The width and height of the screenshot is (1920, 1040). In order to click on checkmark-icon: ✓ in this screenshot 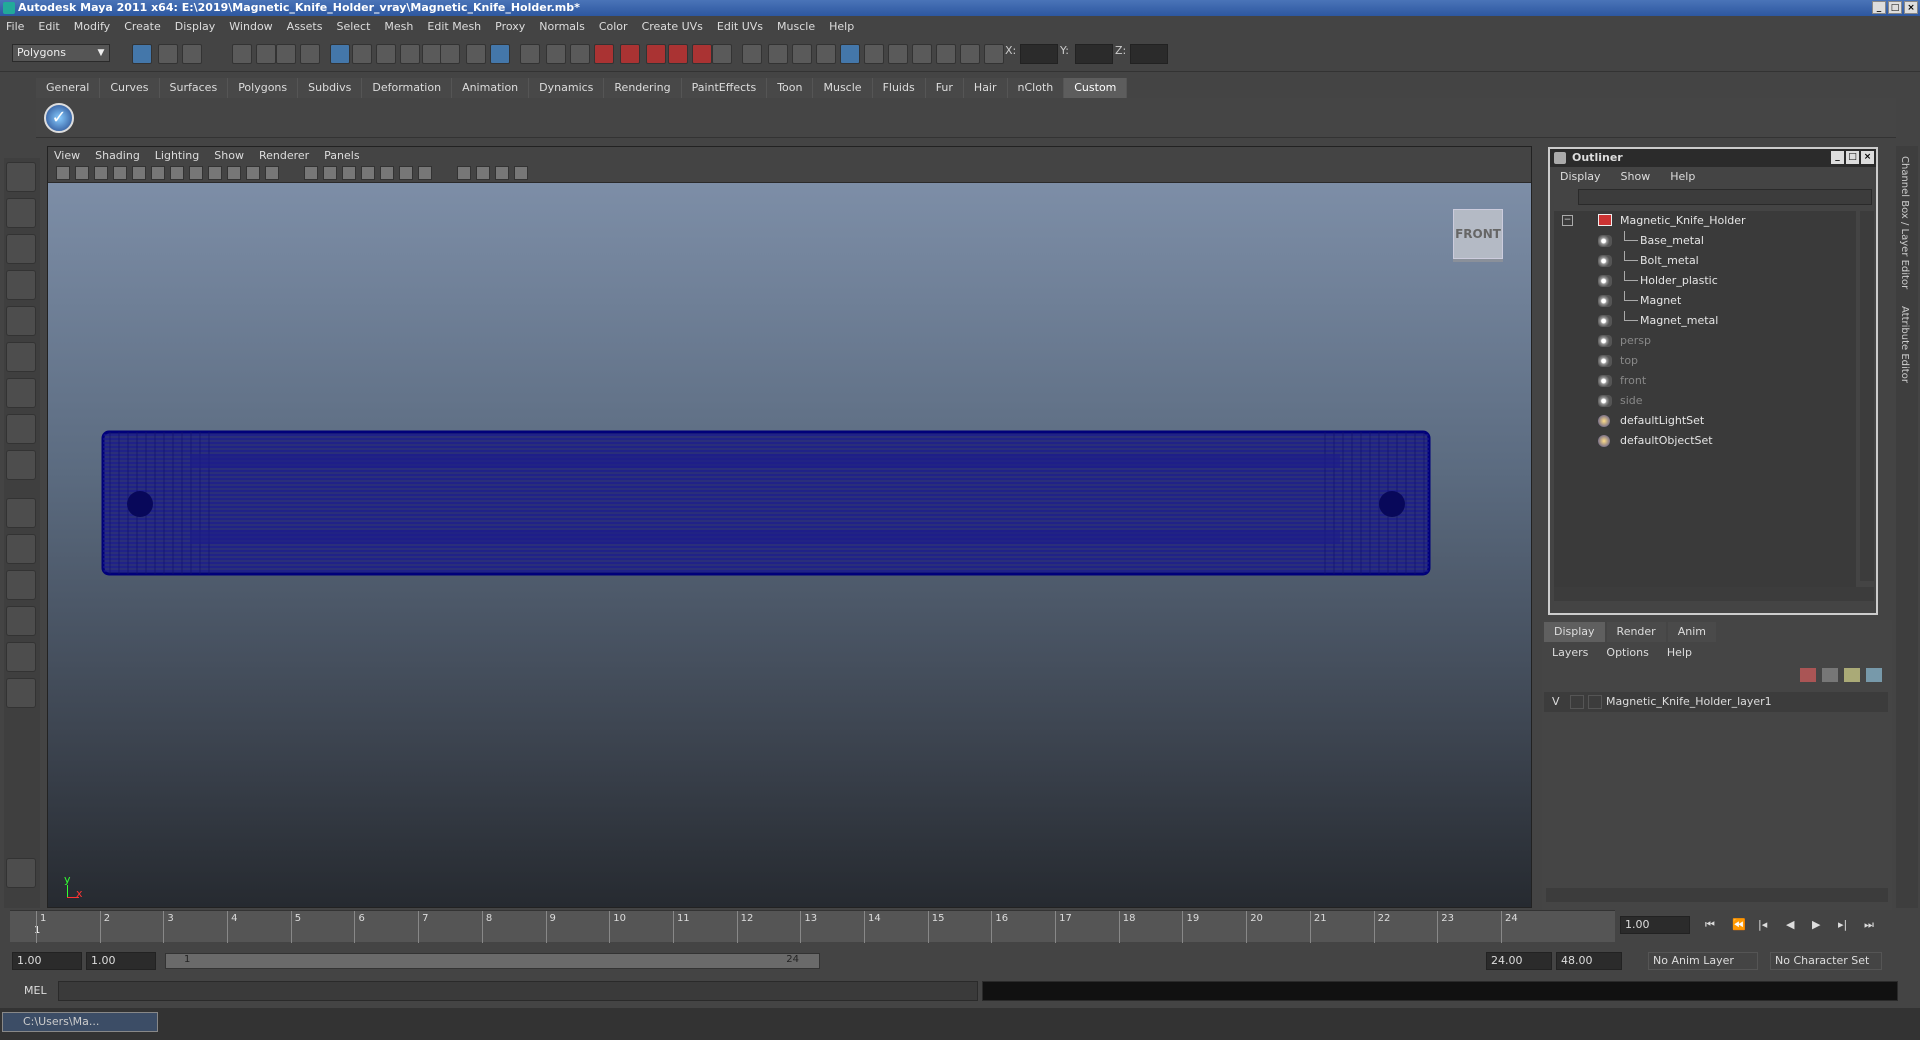, I will do `click(59, 118)`.